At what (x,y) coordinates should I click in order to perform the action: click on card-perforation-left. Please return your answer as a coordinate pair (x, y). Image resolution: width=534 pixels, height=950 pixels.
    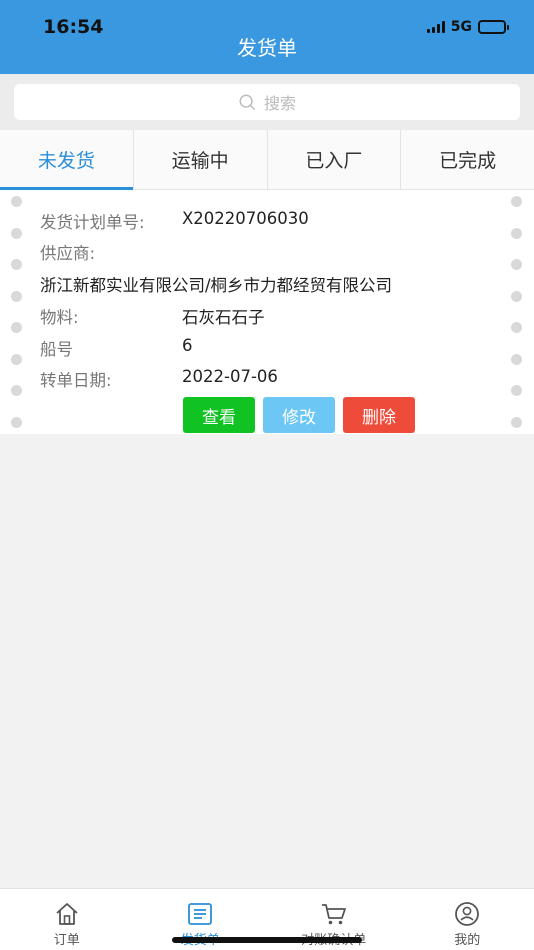
    Looking at the image, I should click on (17, 322).